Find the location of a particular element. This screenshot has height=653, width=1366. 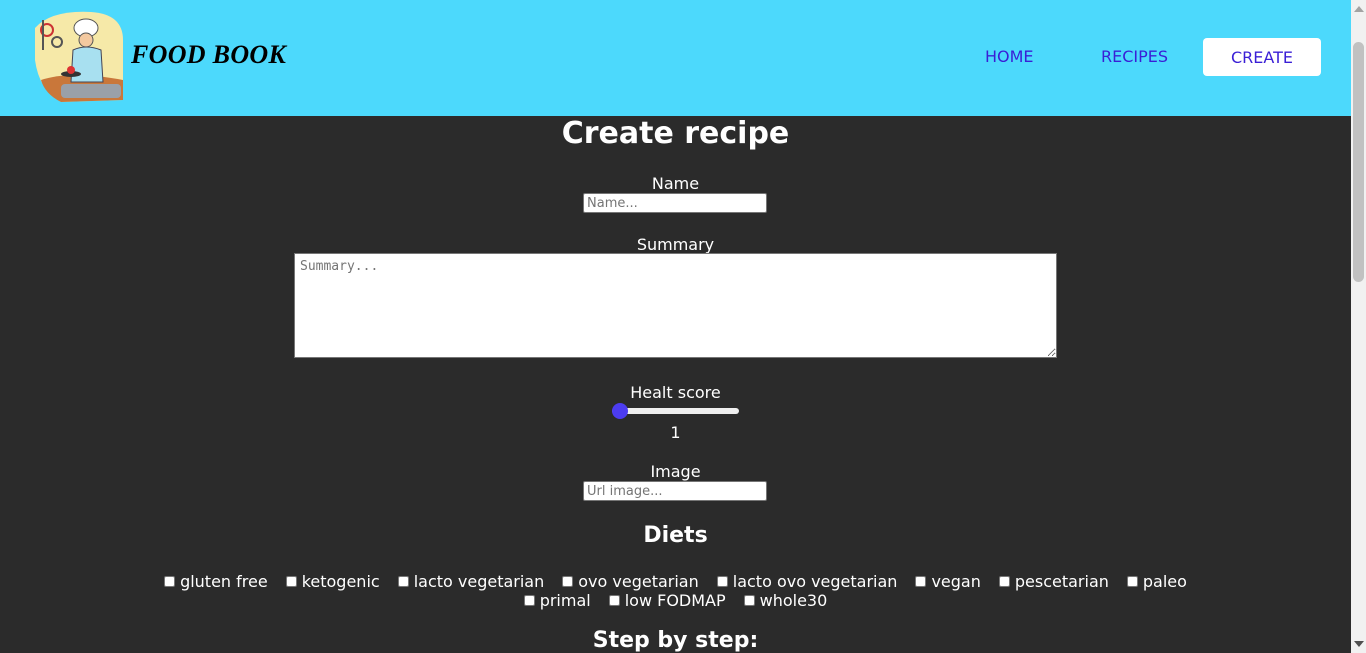

diet-option: vegan is located at coordinates (948, 581).